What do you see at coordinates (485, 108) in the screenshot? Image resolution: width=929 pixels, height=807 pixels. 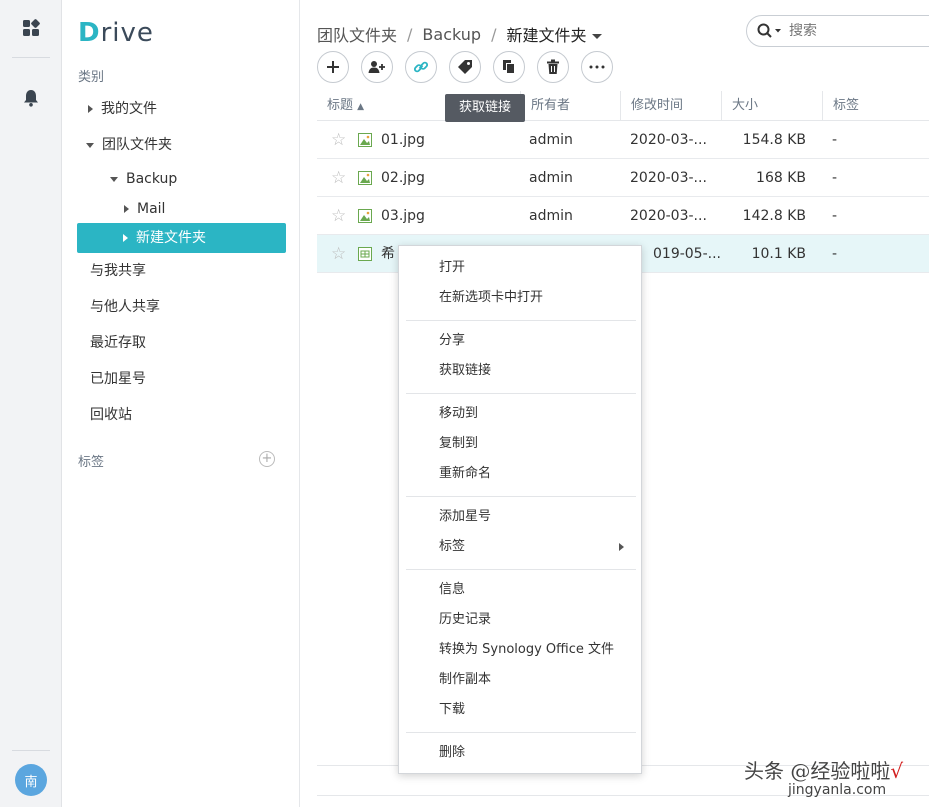 I see `tooltip: 获取链接` at bounding box center [485, 108].